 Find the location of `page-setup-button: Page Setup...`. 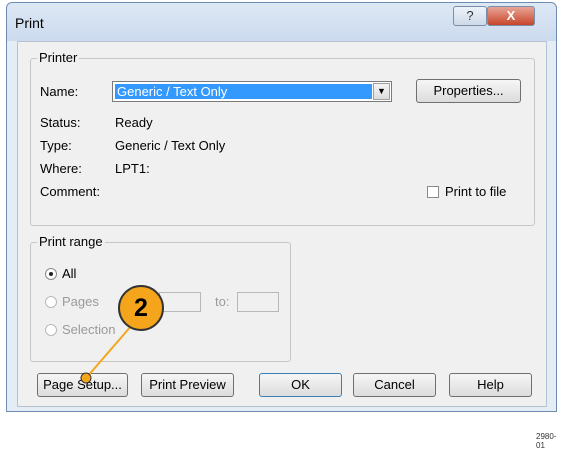

page-setup-button: Page Setup... is located at coordinates (82, 385).